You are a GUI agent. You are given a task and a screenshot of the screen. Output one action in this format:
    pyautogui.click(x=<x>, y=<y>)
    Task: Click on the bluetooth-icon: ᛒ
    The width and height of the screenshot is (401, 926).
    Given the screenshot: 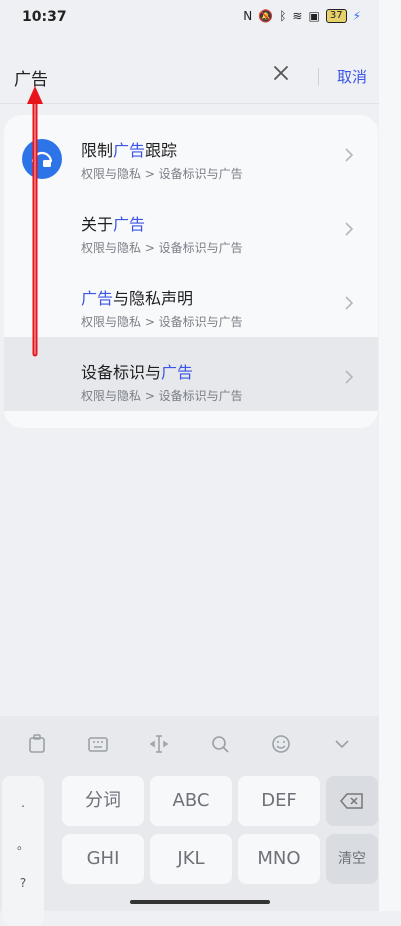 What is the action you would take?
    pyautogui.click(x=283, y=16)
    